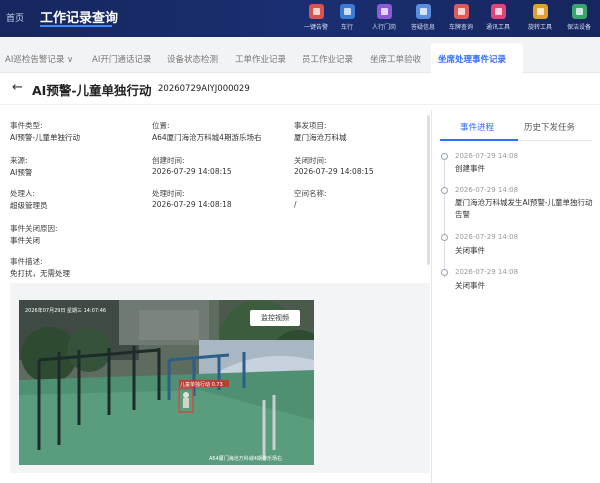  What do you see at coordinates (45, 137) in the screenshot?
I see `event-type-value: AI预警-儿童单独行动` at bounding box center [45, 137].